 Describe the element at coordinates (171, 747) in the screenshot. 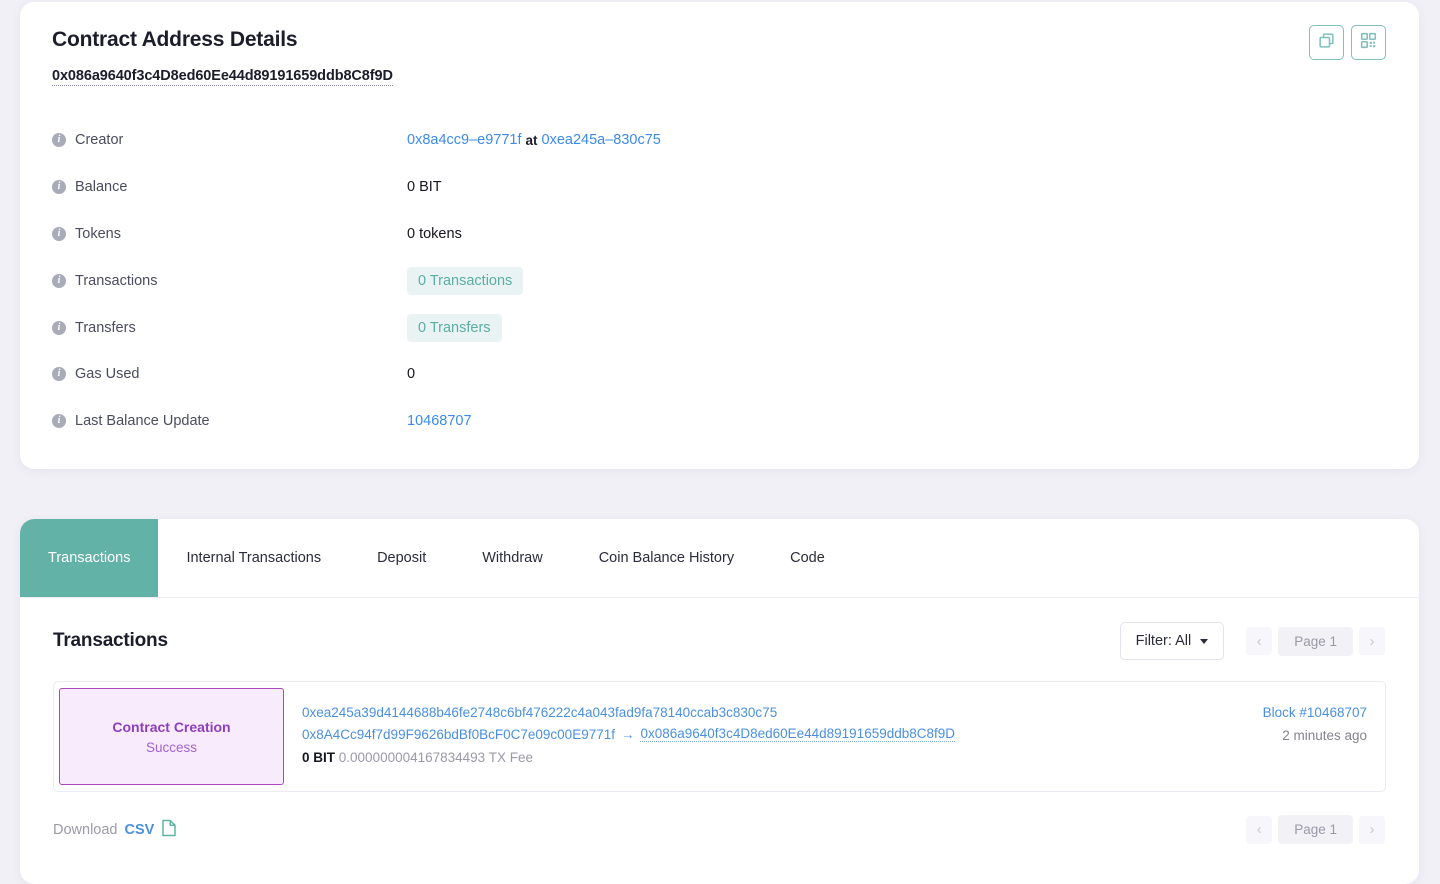

I see `status-badge: Success` at that location.